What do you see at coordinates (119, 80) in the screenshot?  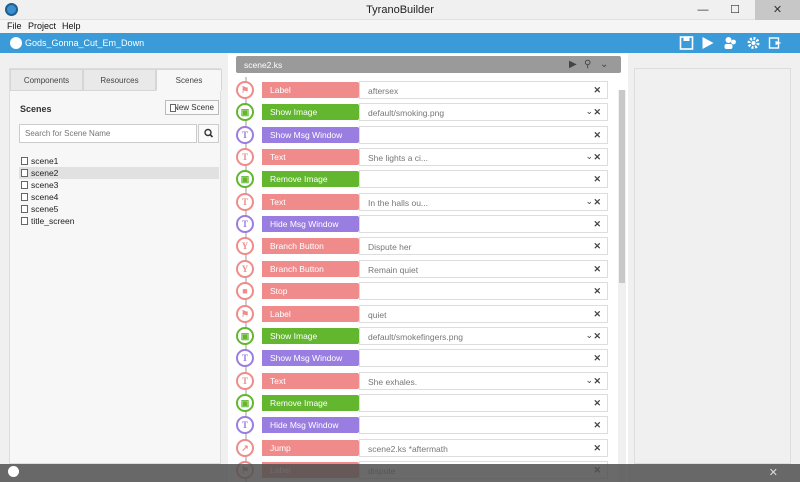 I see `tab-resources: Resources` at bounding box center [119, 80].